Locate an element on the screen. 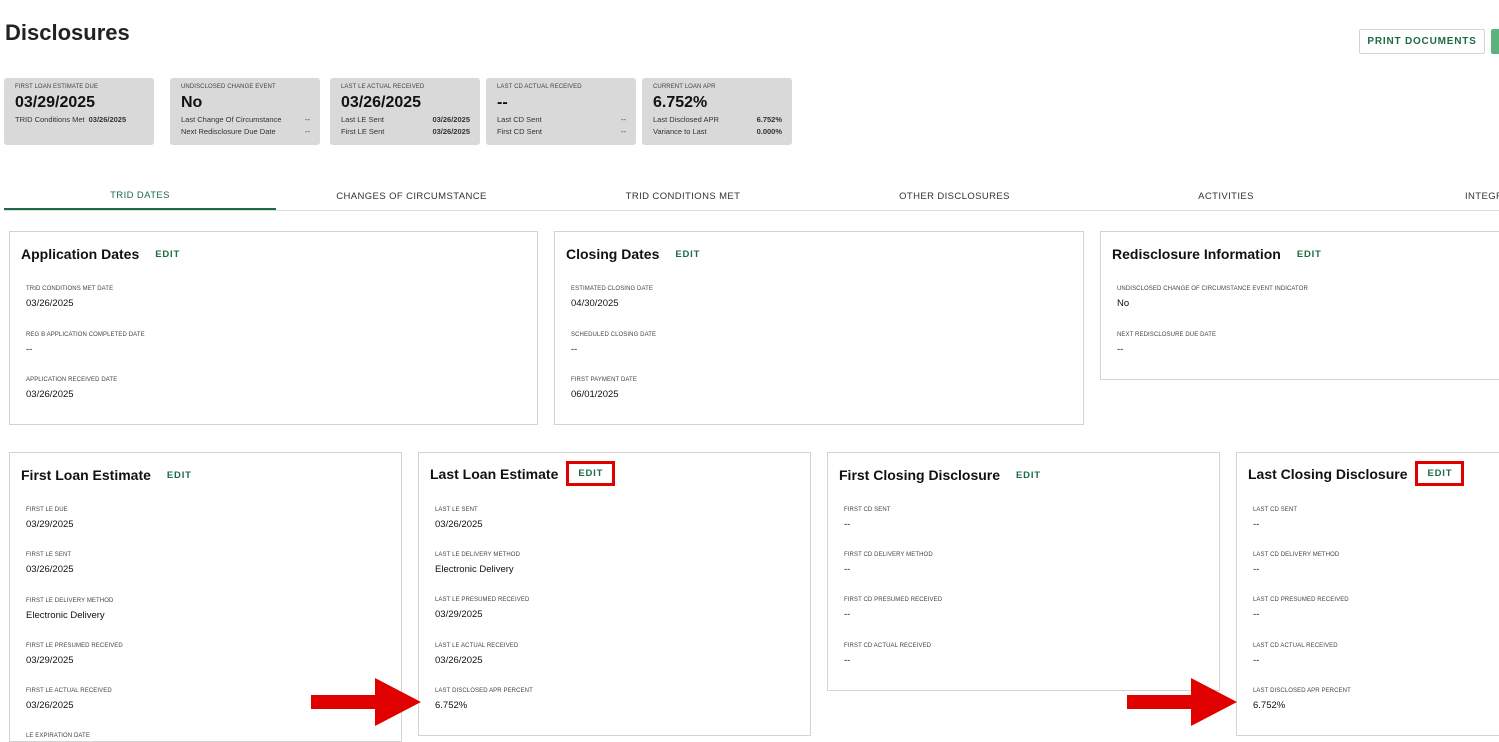 Image resolution: width=1499 pixels, height=742 pixels. field-label: FIRST LE PRESUMED RECEIVED is located at coordinates (74, 646).